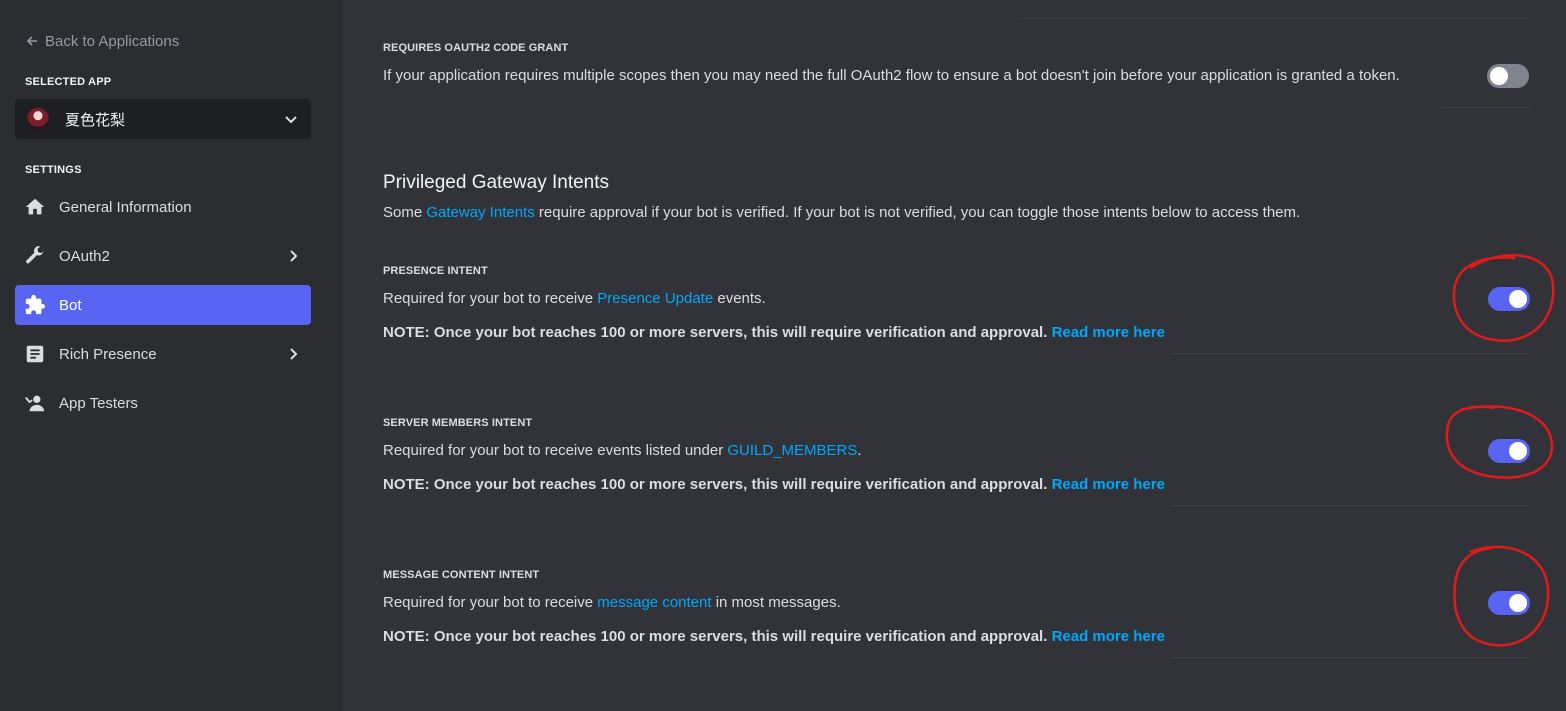 This screenshot has height=711, width=1566. What do you see at coordinates (163, 305) in the screenshot?
I see `sidebar-item-bot: Bot` at bounding box center [163, 305].